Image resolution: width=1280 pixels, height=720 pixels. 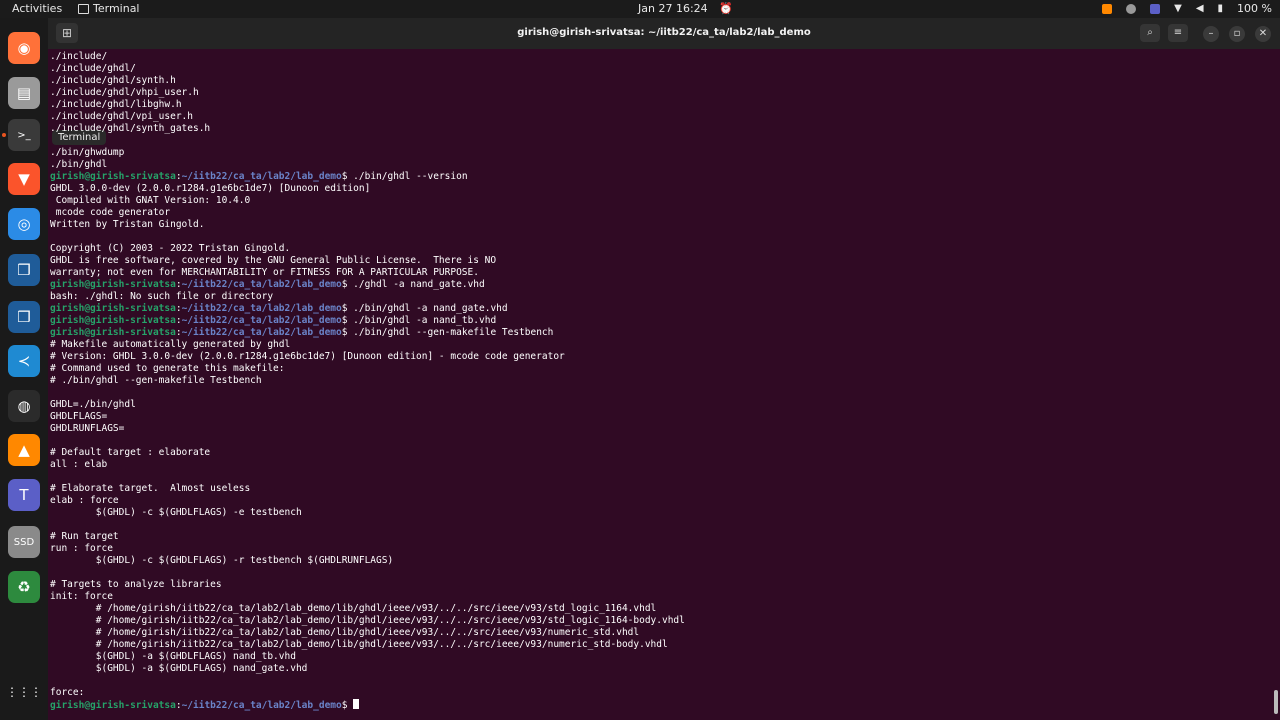 What do you see at coordinates (1276, 702) in the screenshot?
I see `scrollbar` at bounding box center [1276, 702].